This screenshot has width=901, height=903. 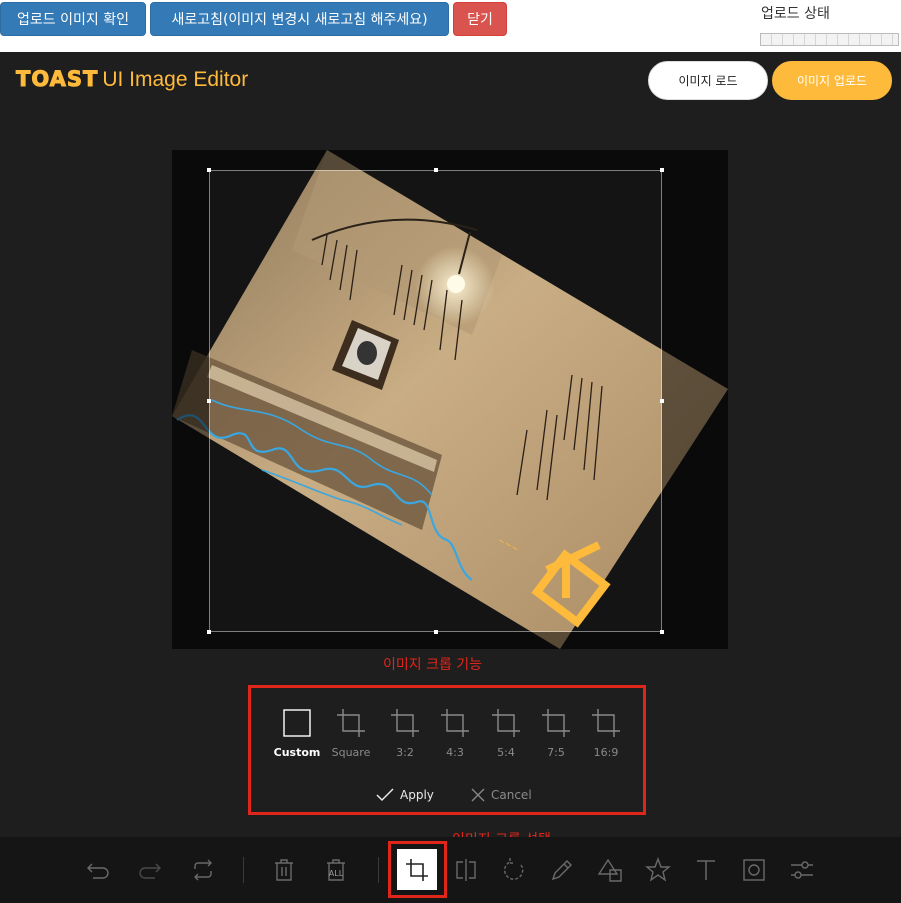 What do you see at coordinates (299, 19) in the screenshot?
I see `refresh-button: 새로고침(이미지 변경시 새로고침 해주세요)` at bounding box center [299, 19].